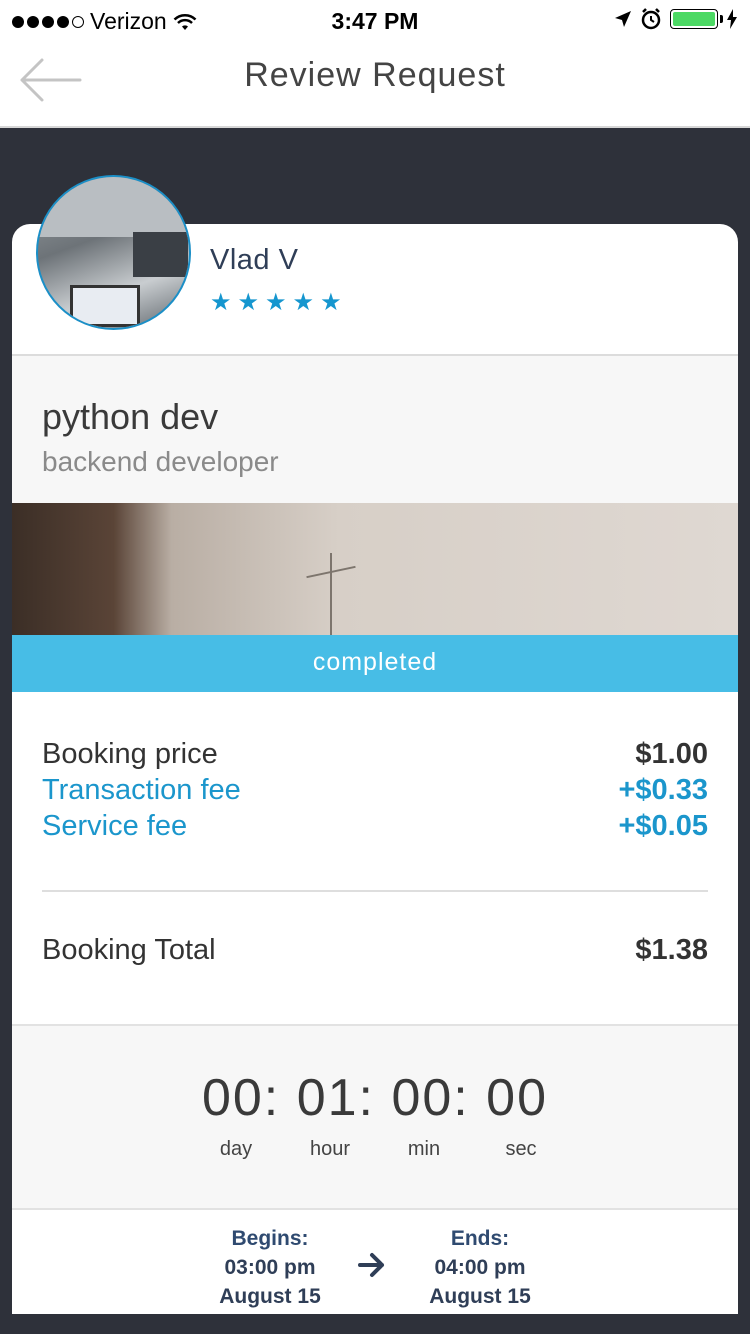 The image size is (750, 1334). I want to click on timer-label-sec: sec, so click(521, 1149).